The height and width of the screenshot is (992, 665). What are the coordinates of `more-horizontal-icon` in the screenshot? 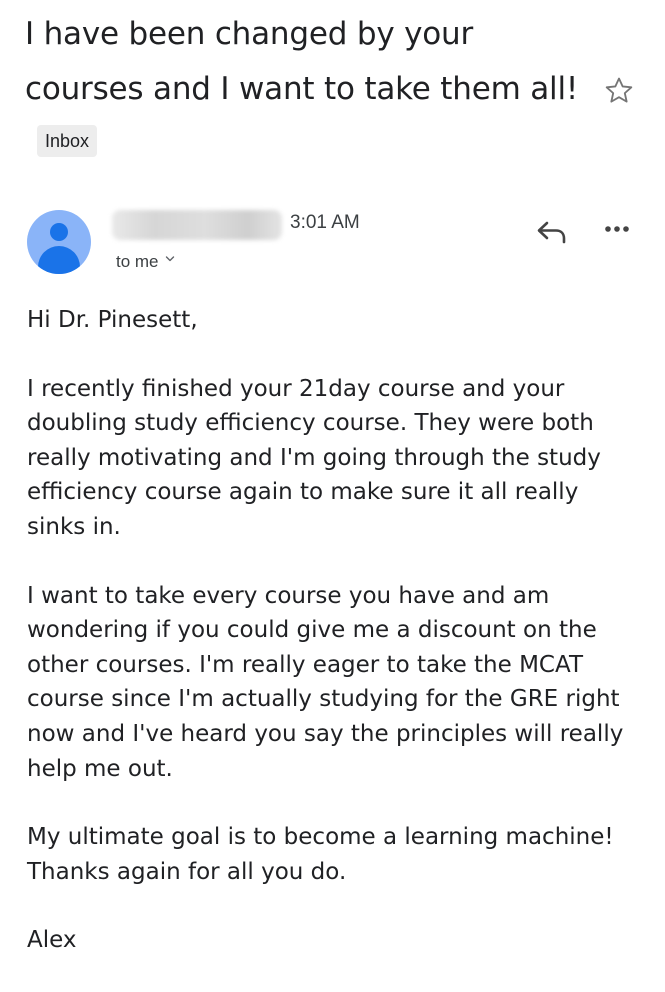 It's located at (617, 229).